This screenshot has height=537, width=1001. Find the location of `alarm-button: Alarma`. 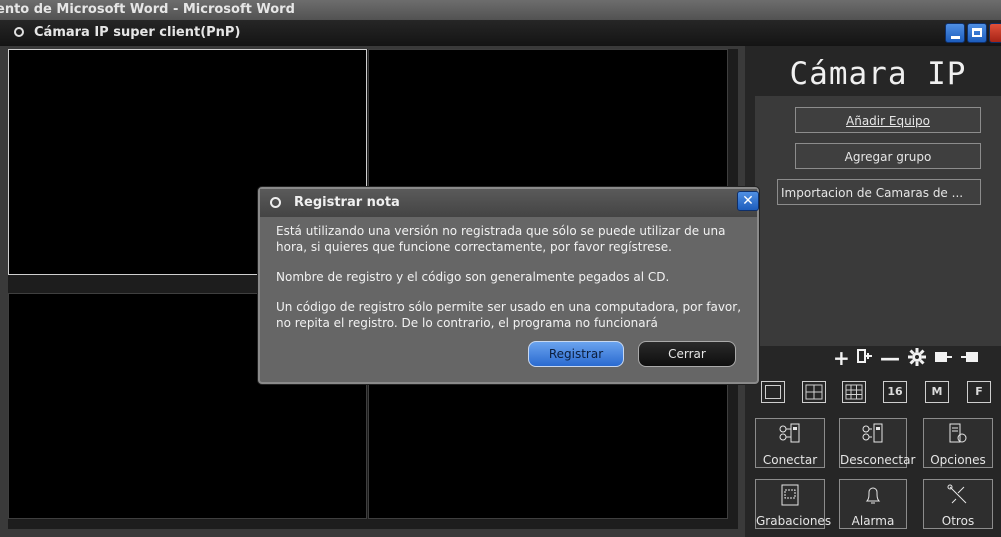

alarm-button: Alarma is located at coordinates (873, 504).